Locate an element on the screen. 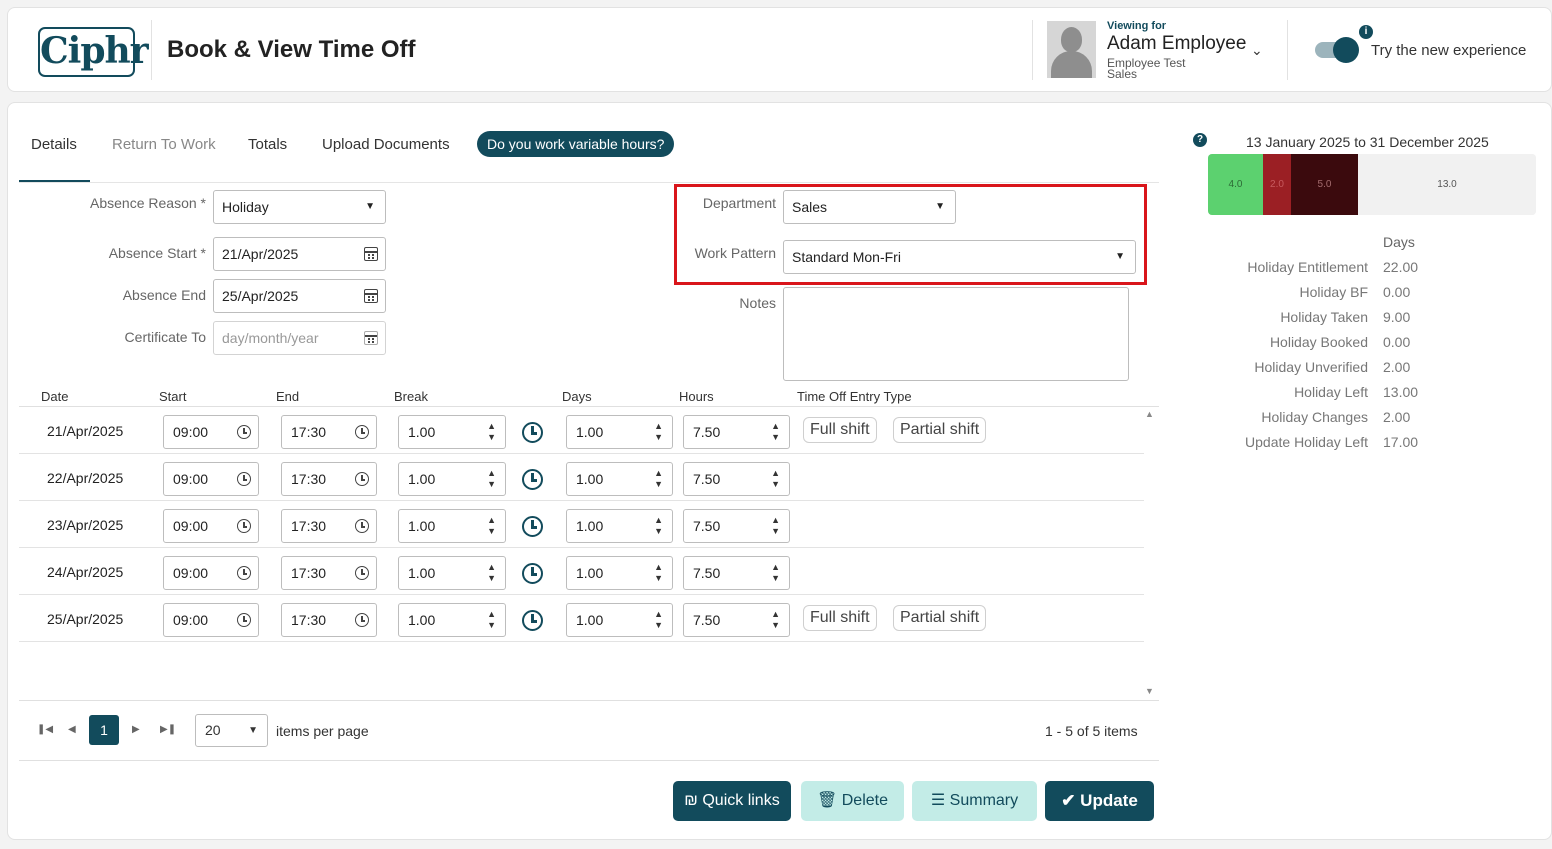 The image size is (1552, 849). new-experience-toggle is located at coordinates (1338, 50).